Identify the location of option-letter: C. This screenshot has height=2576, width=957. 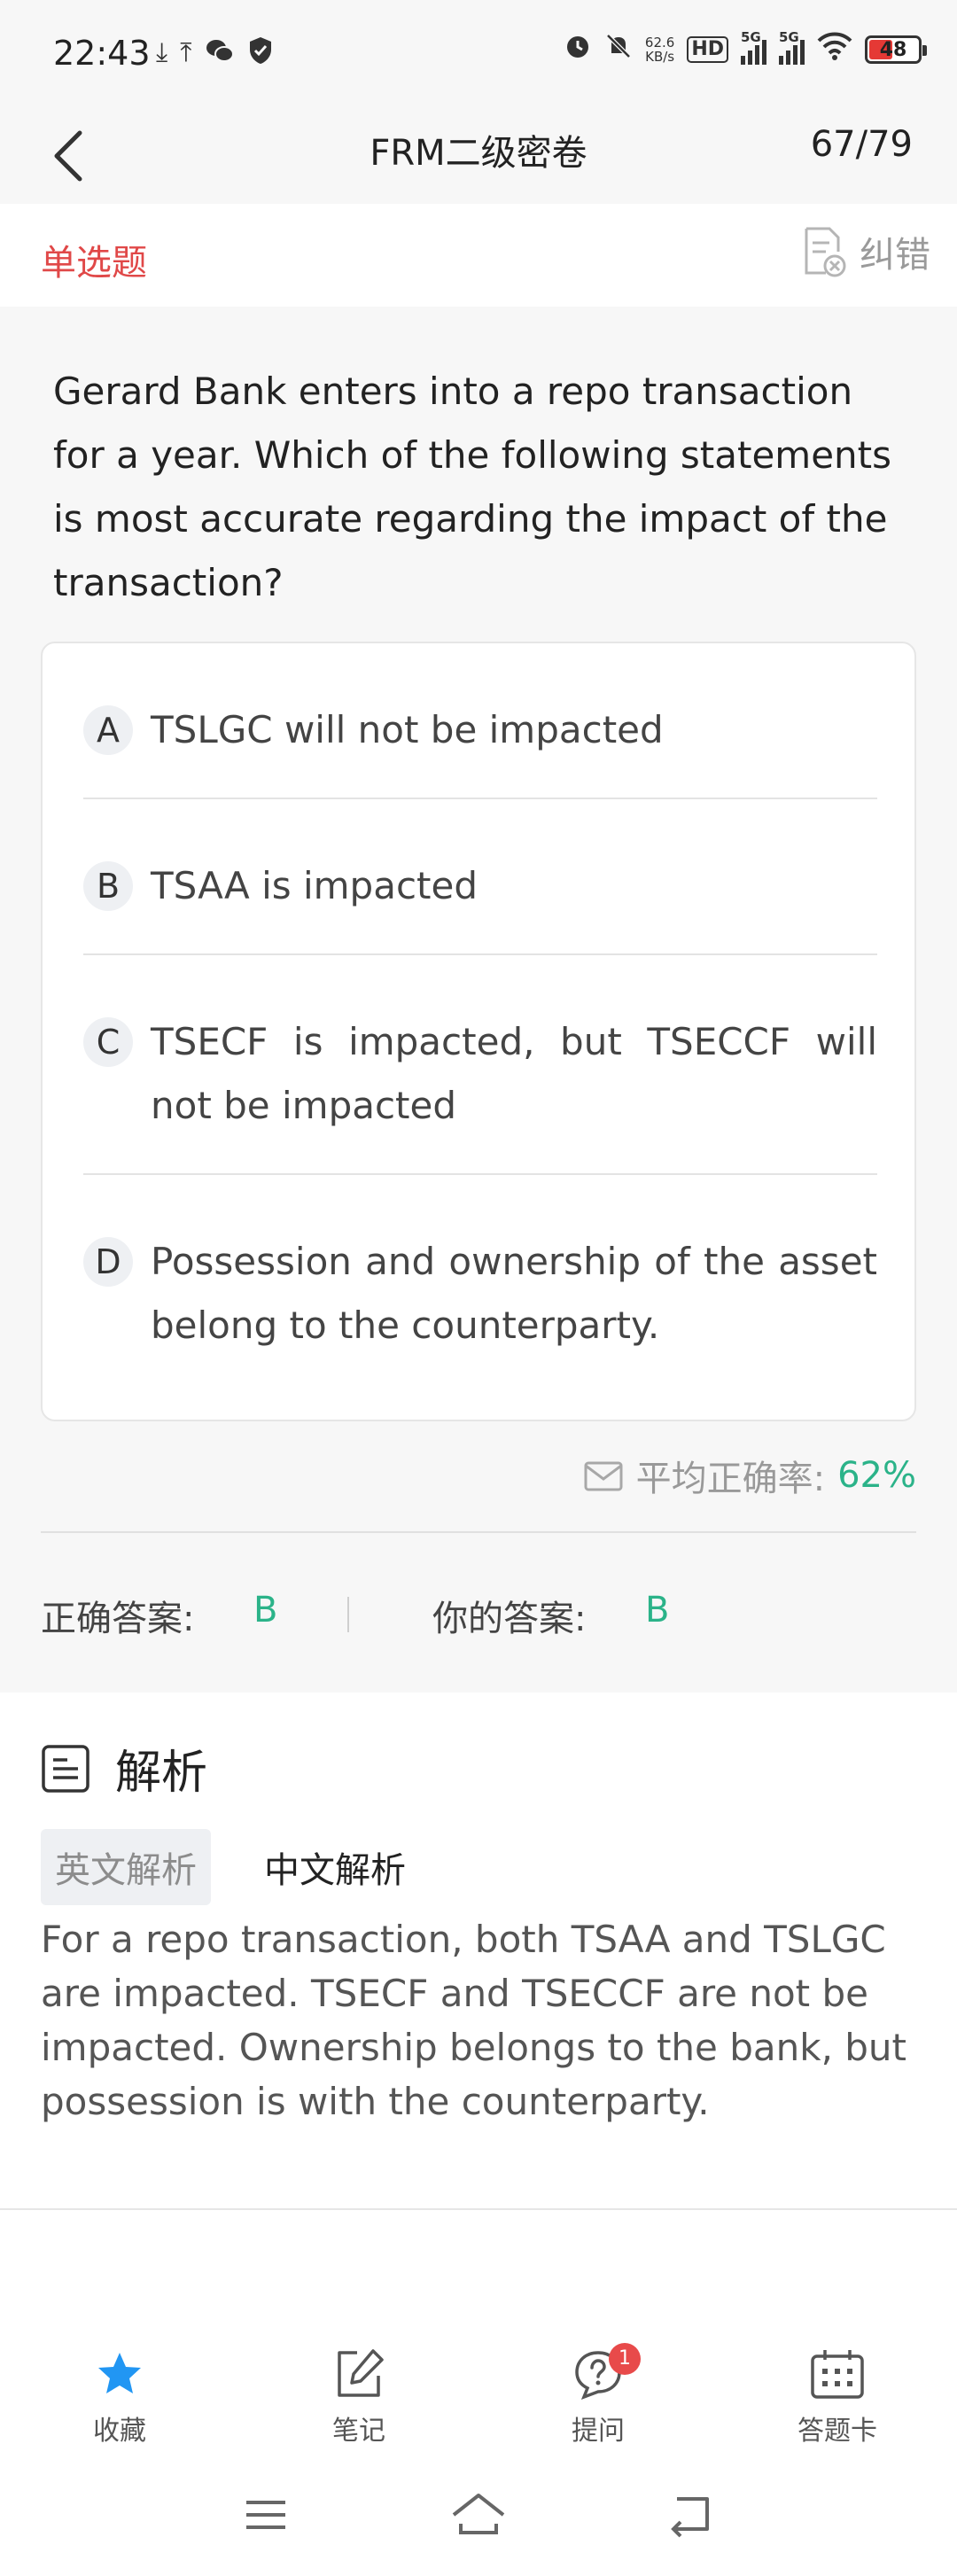
(108, 1042).